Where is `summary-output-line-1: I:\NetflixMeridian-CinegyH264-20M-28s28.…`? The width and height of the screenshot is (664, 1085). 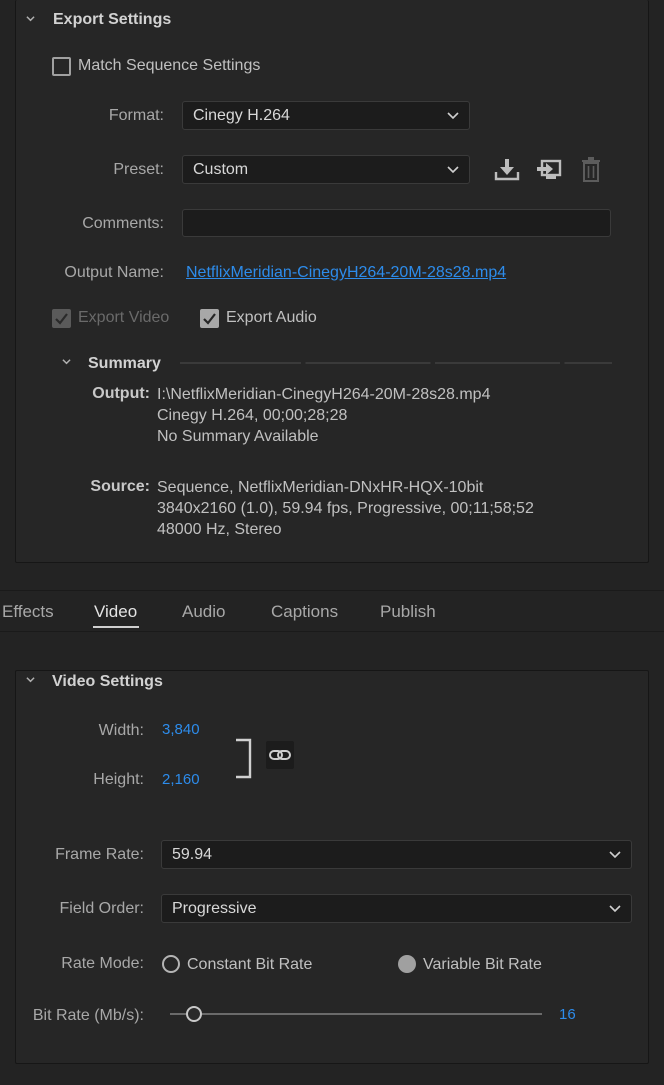 summary-output-line-1: I:\NetflixMeridian-CinegyH264-20M-28s28.… is located at coordinates (324, 394).